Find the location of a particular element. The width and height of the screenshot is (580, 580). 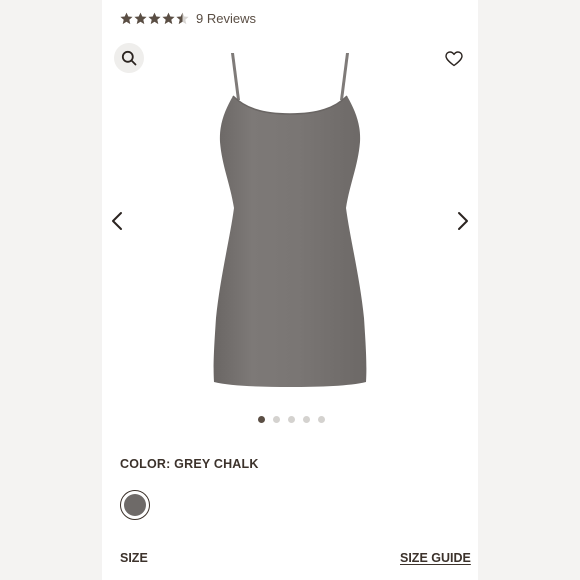

chevron-right-icon is located at coordinates (463, 221).